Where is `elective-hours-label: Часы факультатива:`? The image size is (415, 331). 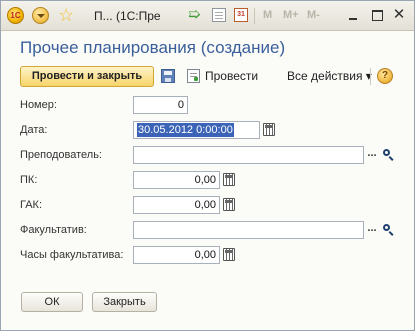
elective-hours-label: Часы факультатива: is located at coordinates (72, 255).